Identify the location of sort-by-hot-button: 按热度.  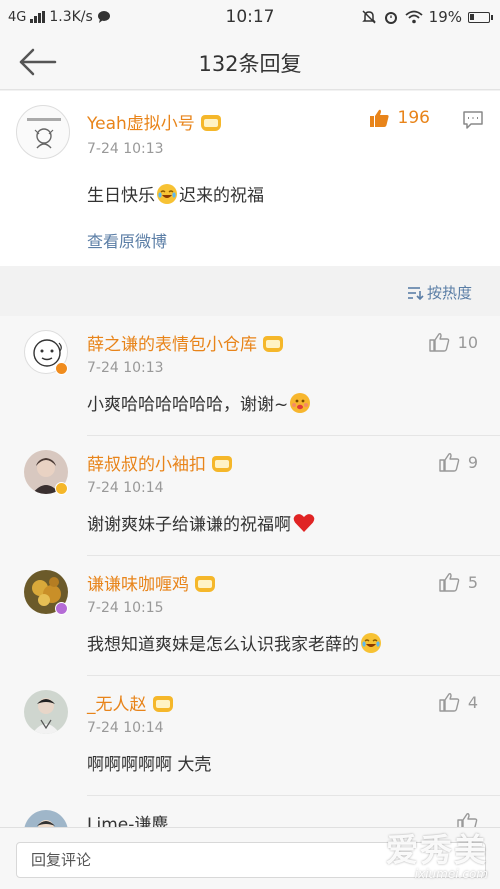
(439, 292).